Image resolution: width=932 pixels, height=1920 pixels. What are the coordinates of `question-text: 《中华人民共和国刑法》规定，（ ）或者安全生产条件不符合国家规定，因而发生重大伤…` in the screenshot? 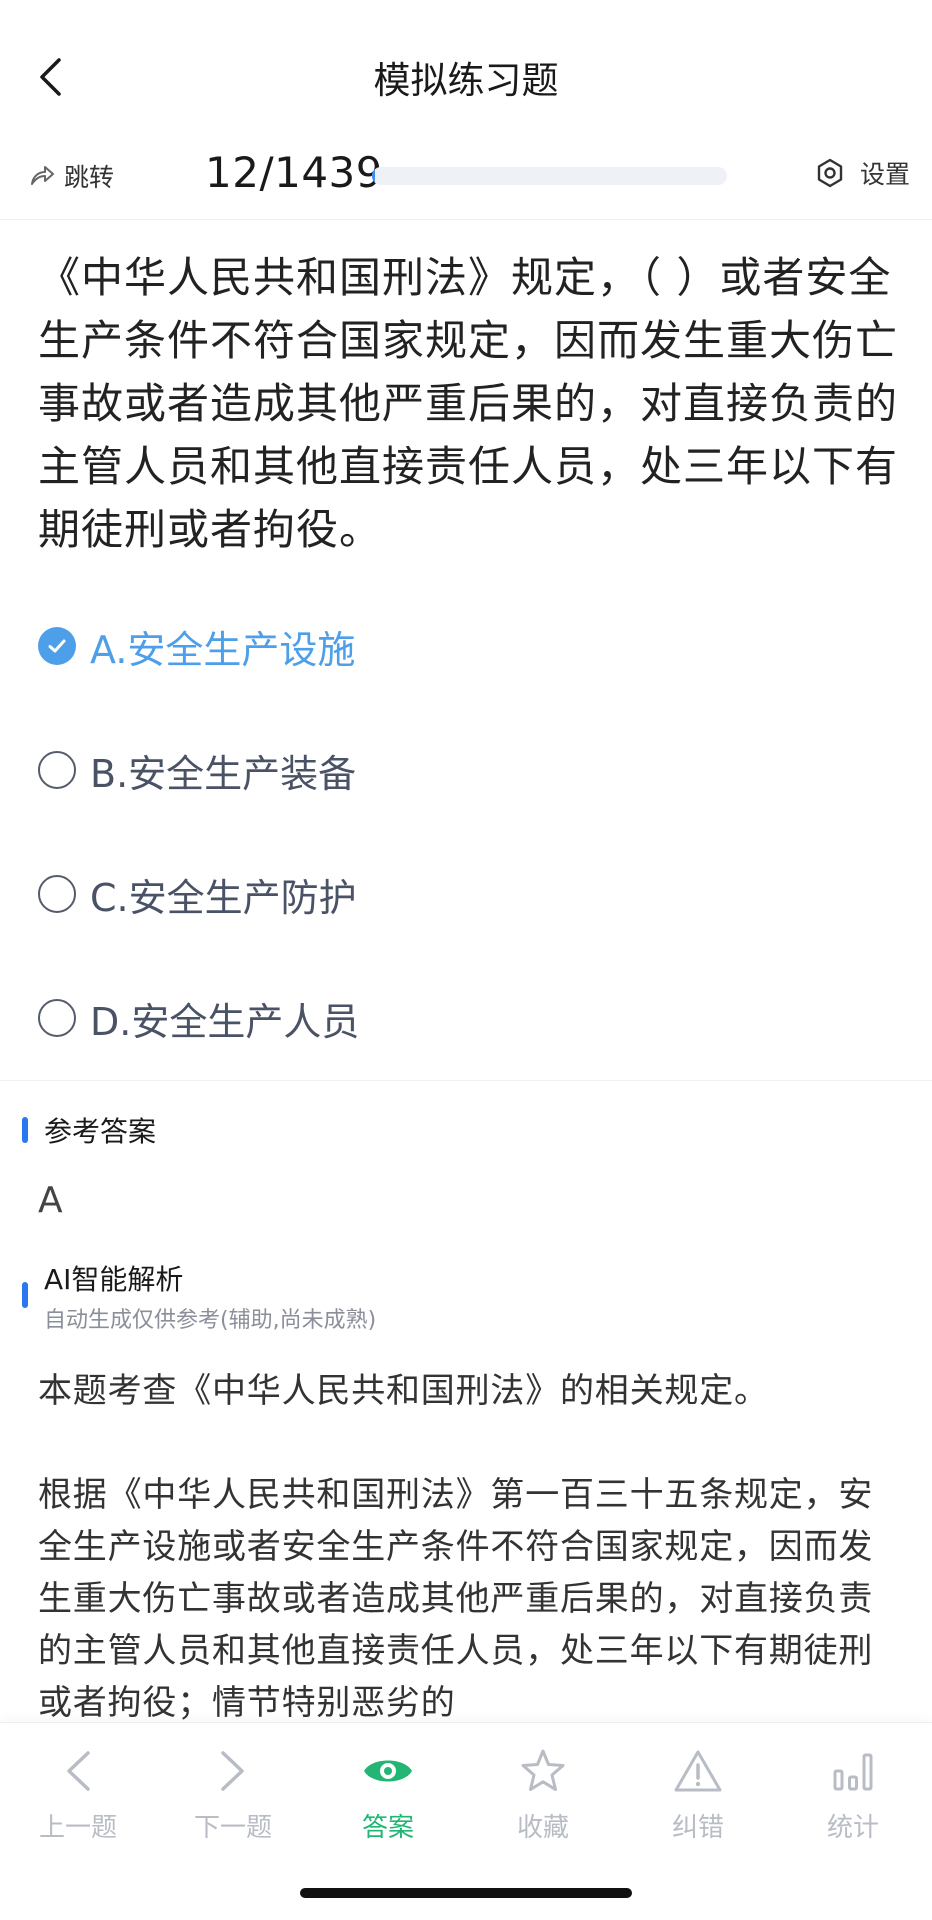 It's located at (468, 403).